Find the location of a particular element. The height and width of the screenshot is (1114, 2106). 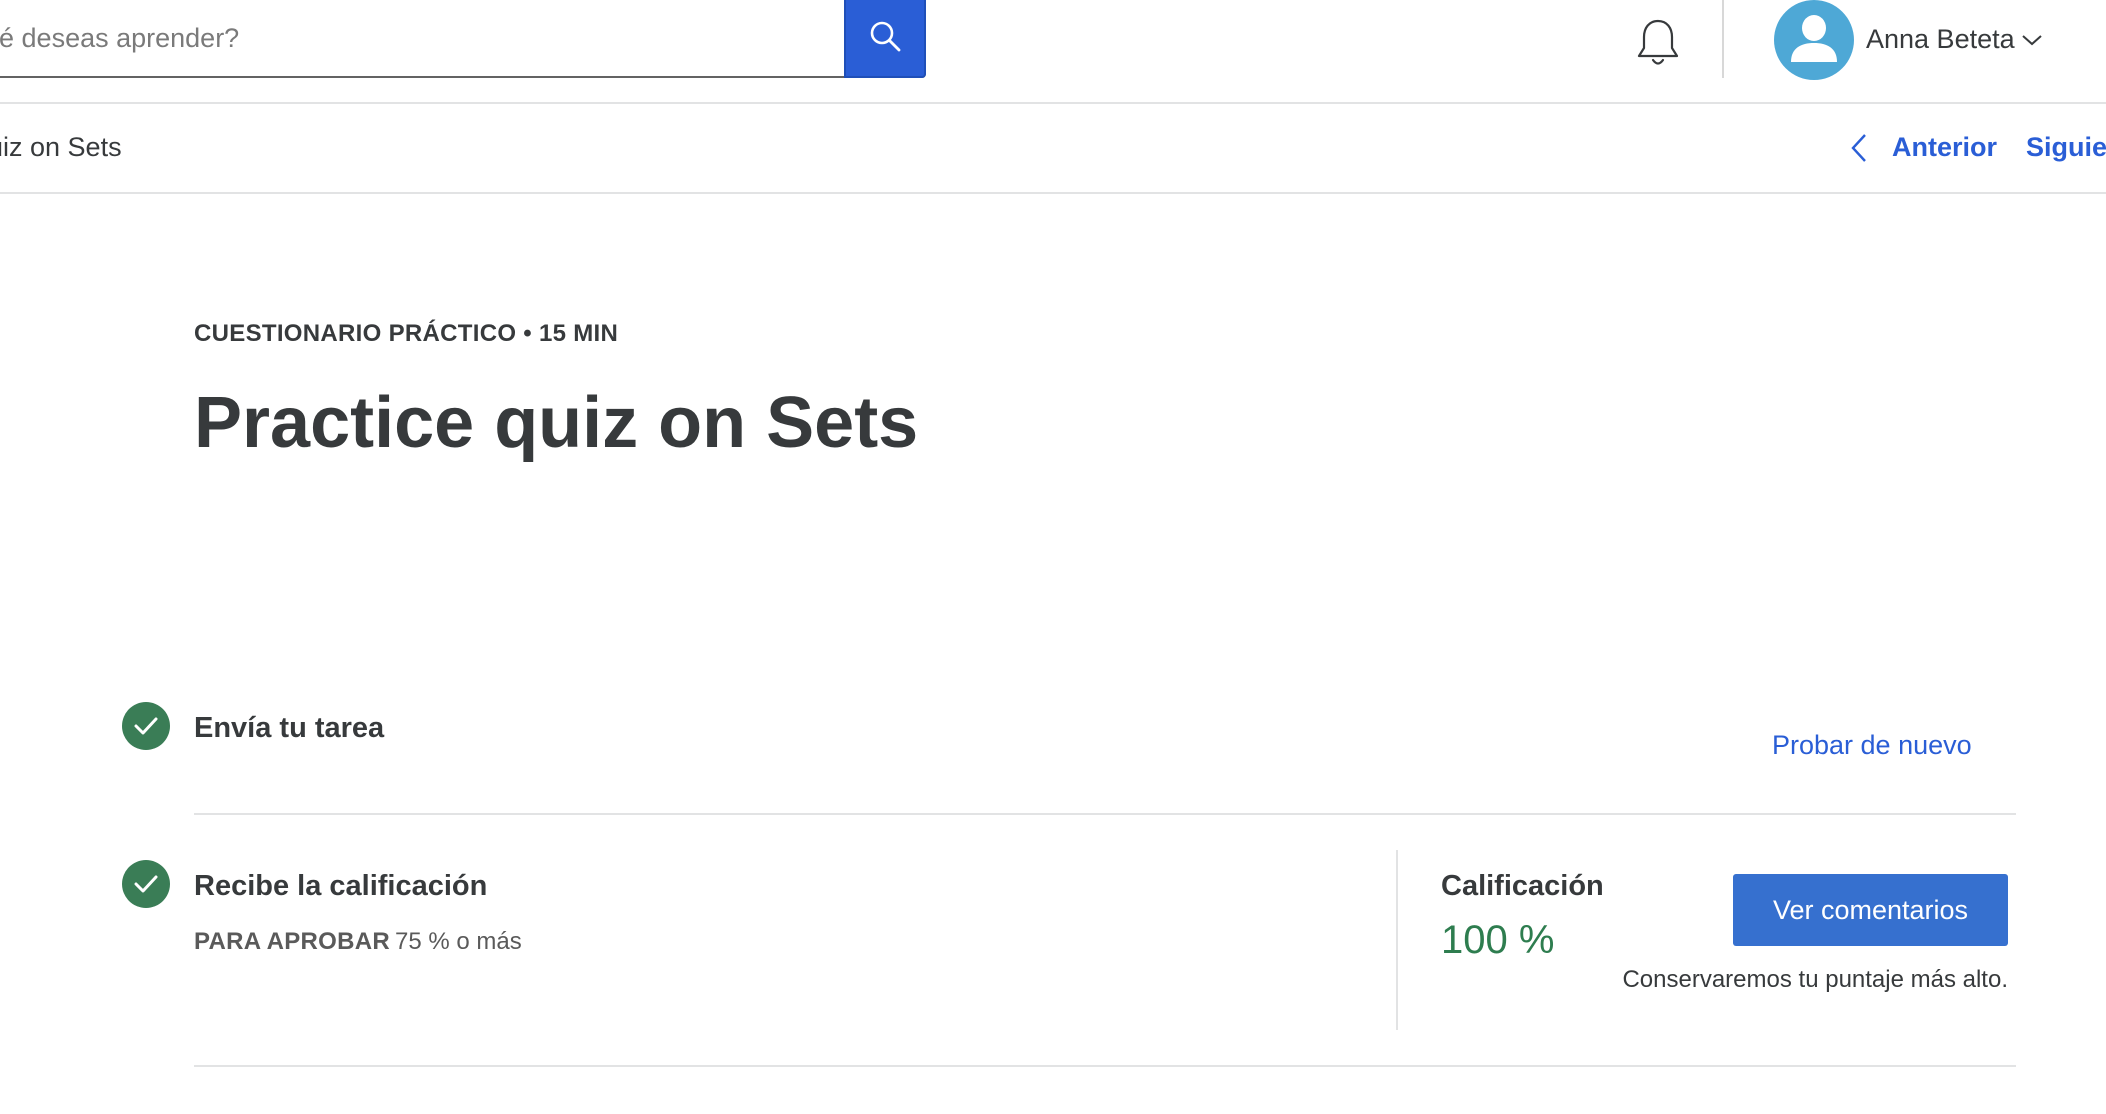

user-avatar-icon is located at coordinates (1814, 40).